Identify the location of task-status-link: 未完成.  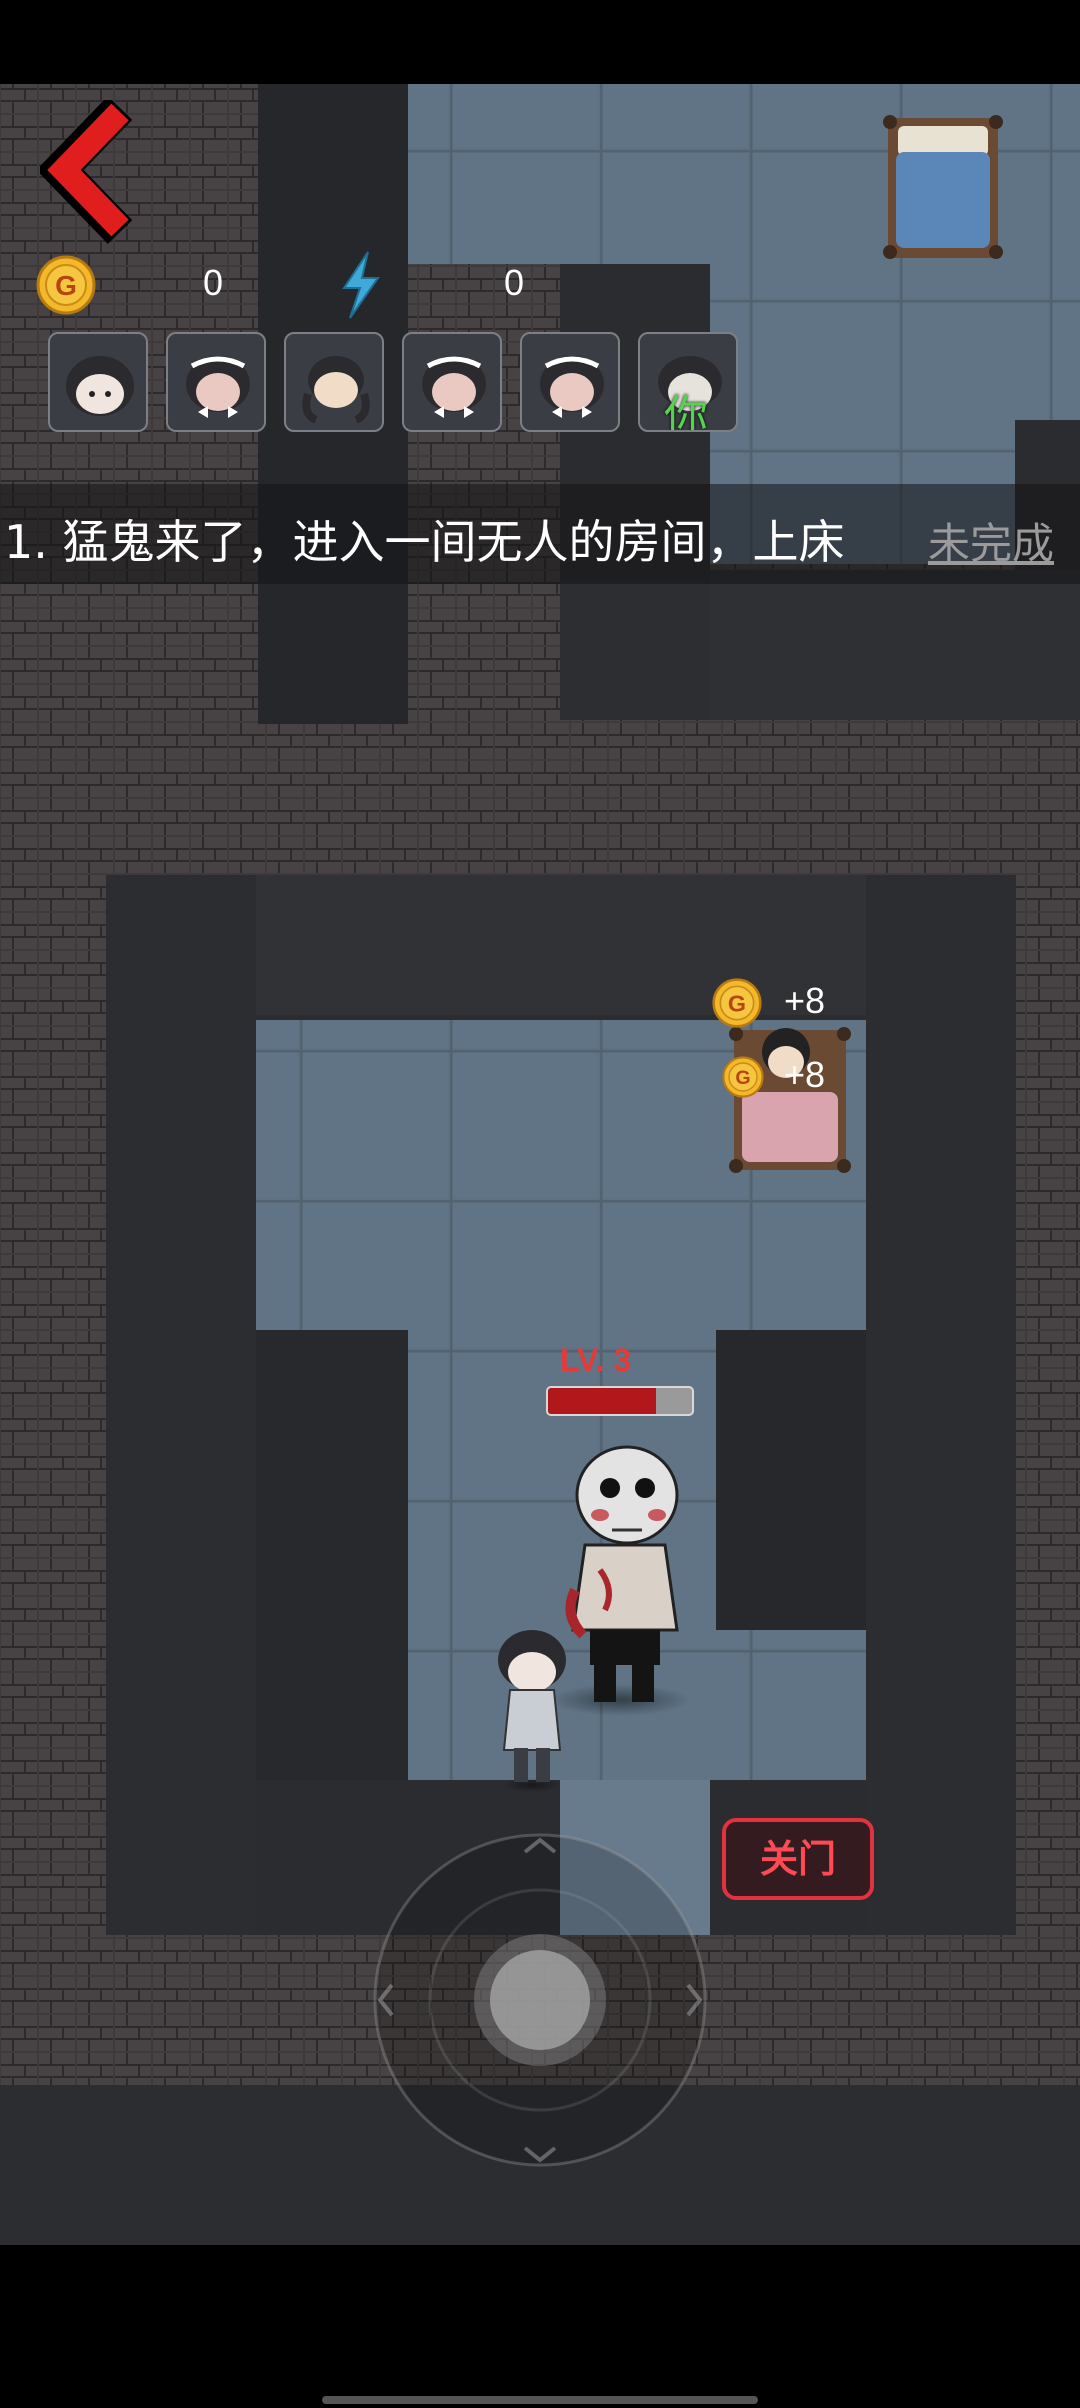
(991, 540).